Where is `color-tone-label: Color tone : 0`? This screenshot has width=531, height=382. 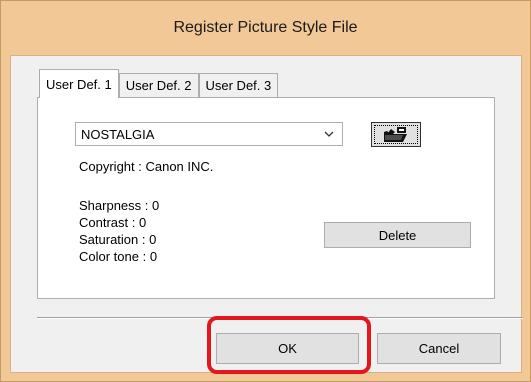
color-tone-label: Color tone : 0 is located at coordinates (118, 256).